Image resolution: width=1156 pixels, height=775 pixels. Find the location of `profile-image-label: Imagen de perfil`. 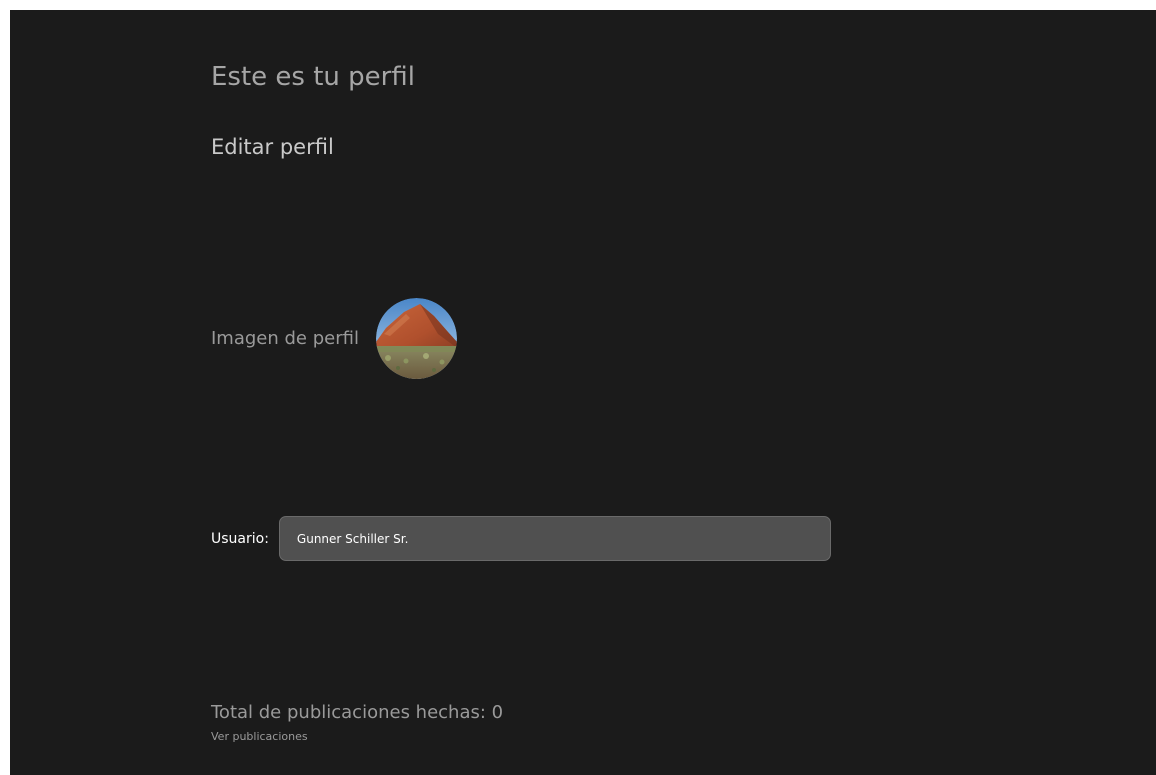

profile-image-label: Imagen de perfil is located at coordinates (285, 338).